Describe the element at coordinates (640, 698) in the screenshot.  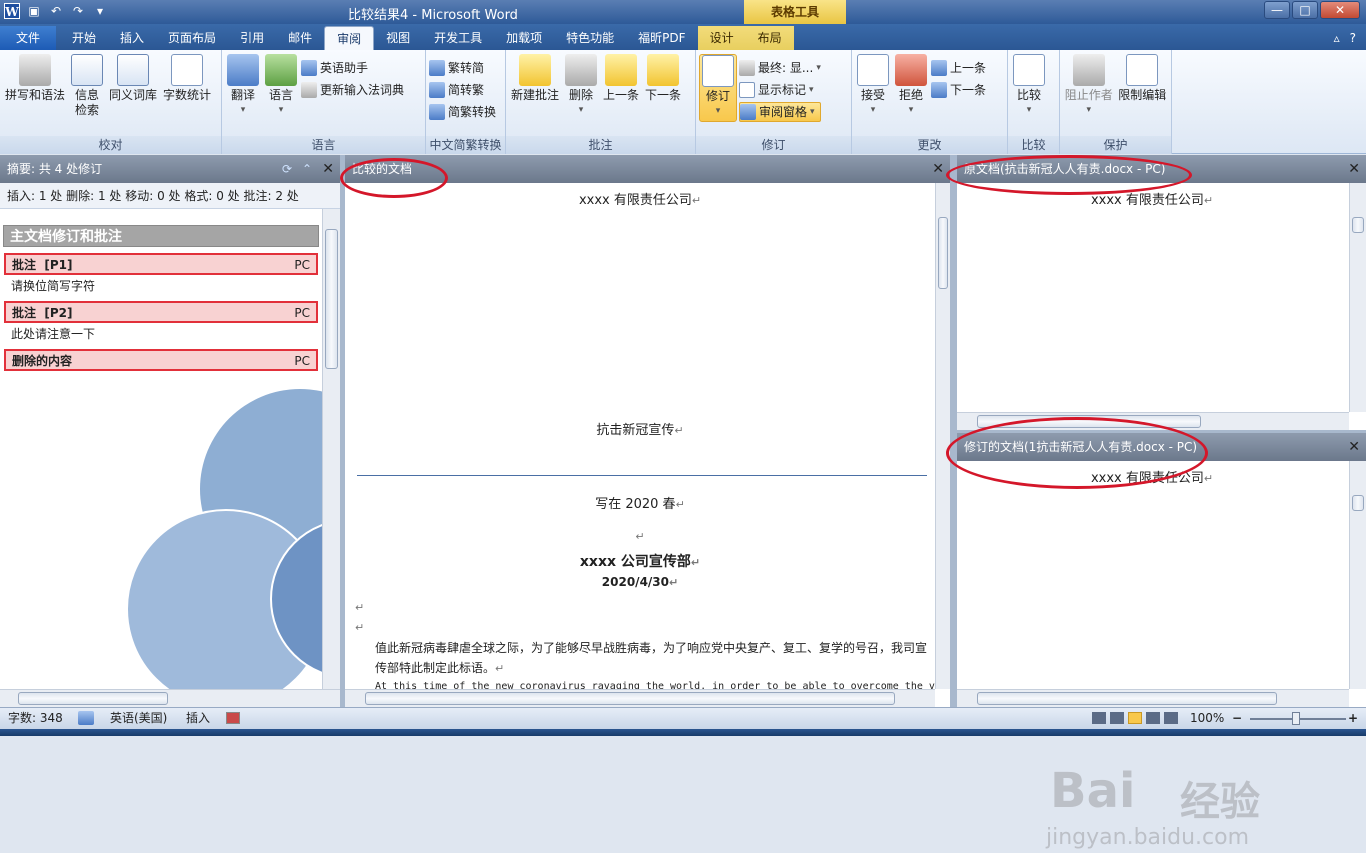
I see `document-hscroll` at that location.